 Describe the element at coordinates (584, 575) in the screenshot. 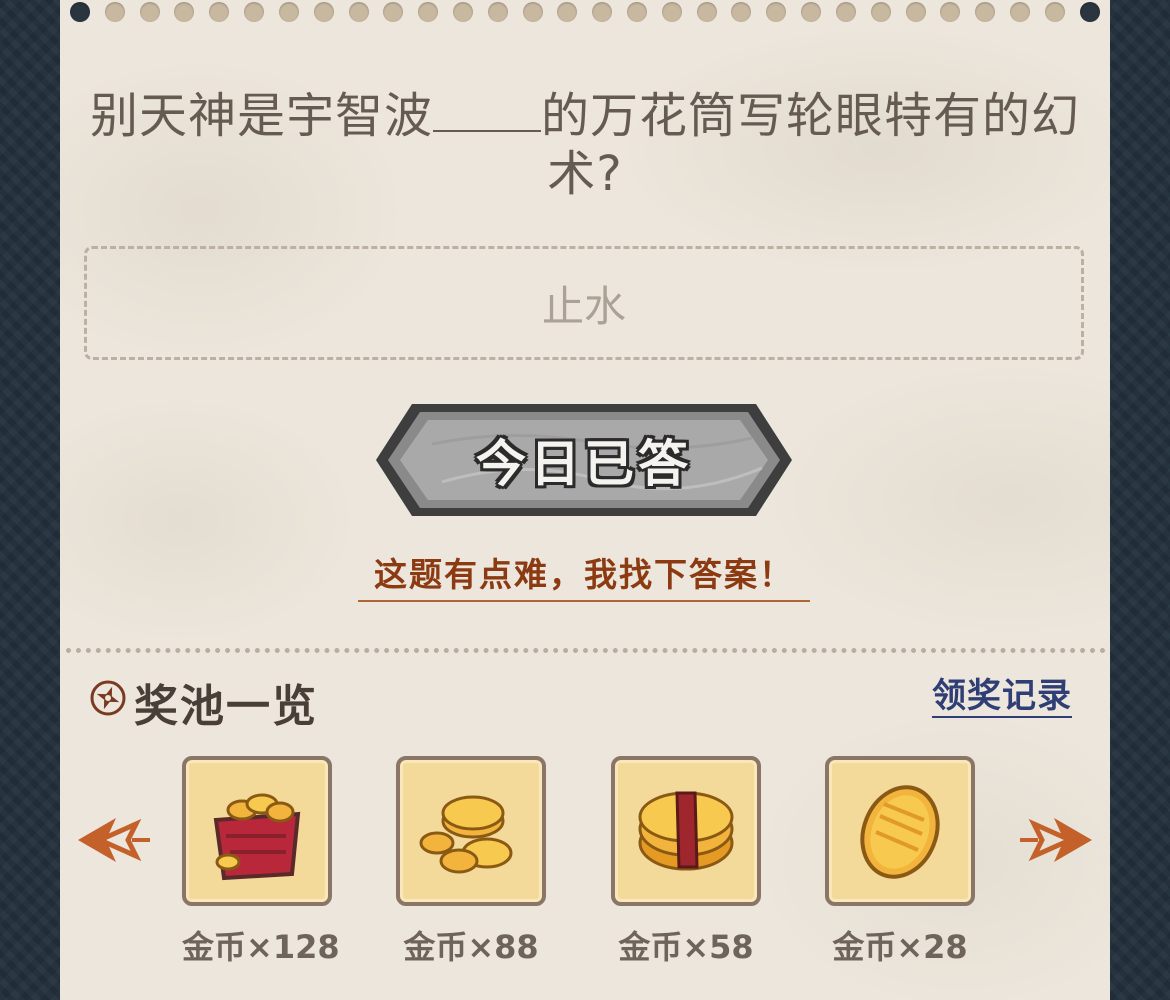

I see `find-answer-link: 这题有点难，我找下答案！` at that location.